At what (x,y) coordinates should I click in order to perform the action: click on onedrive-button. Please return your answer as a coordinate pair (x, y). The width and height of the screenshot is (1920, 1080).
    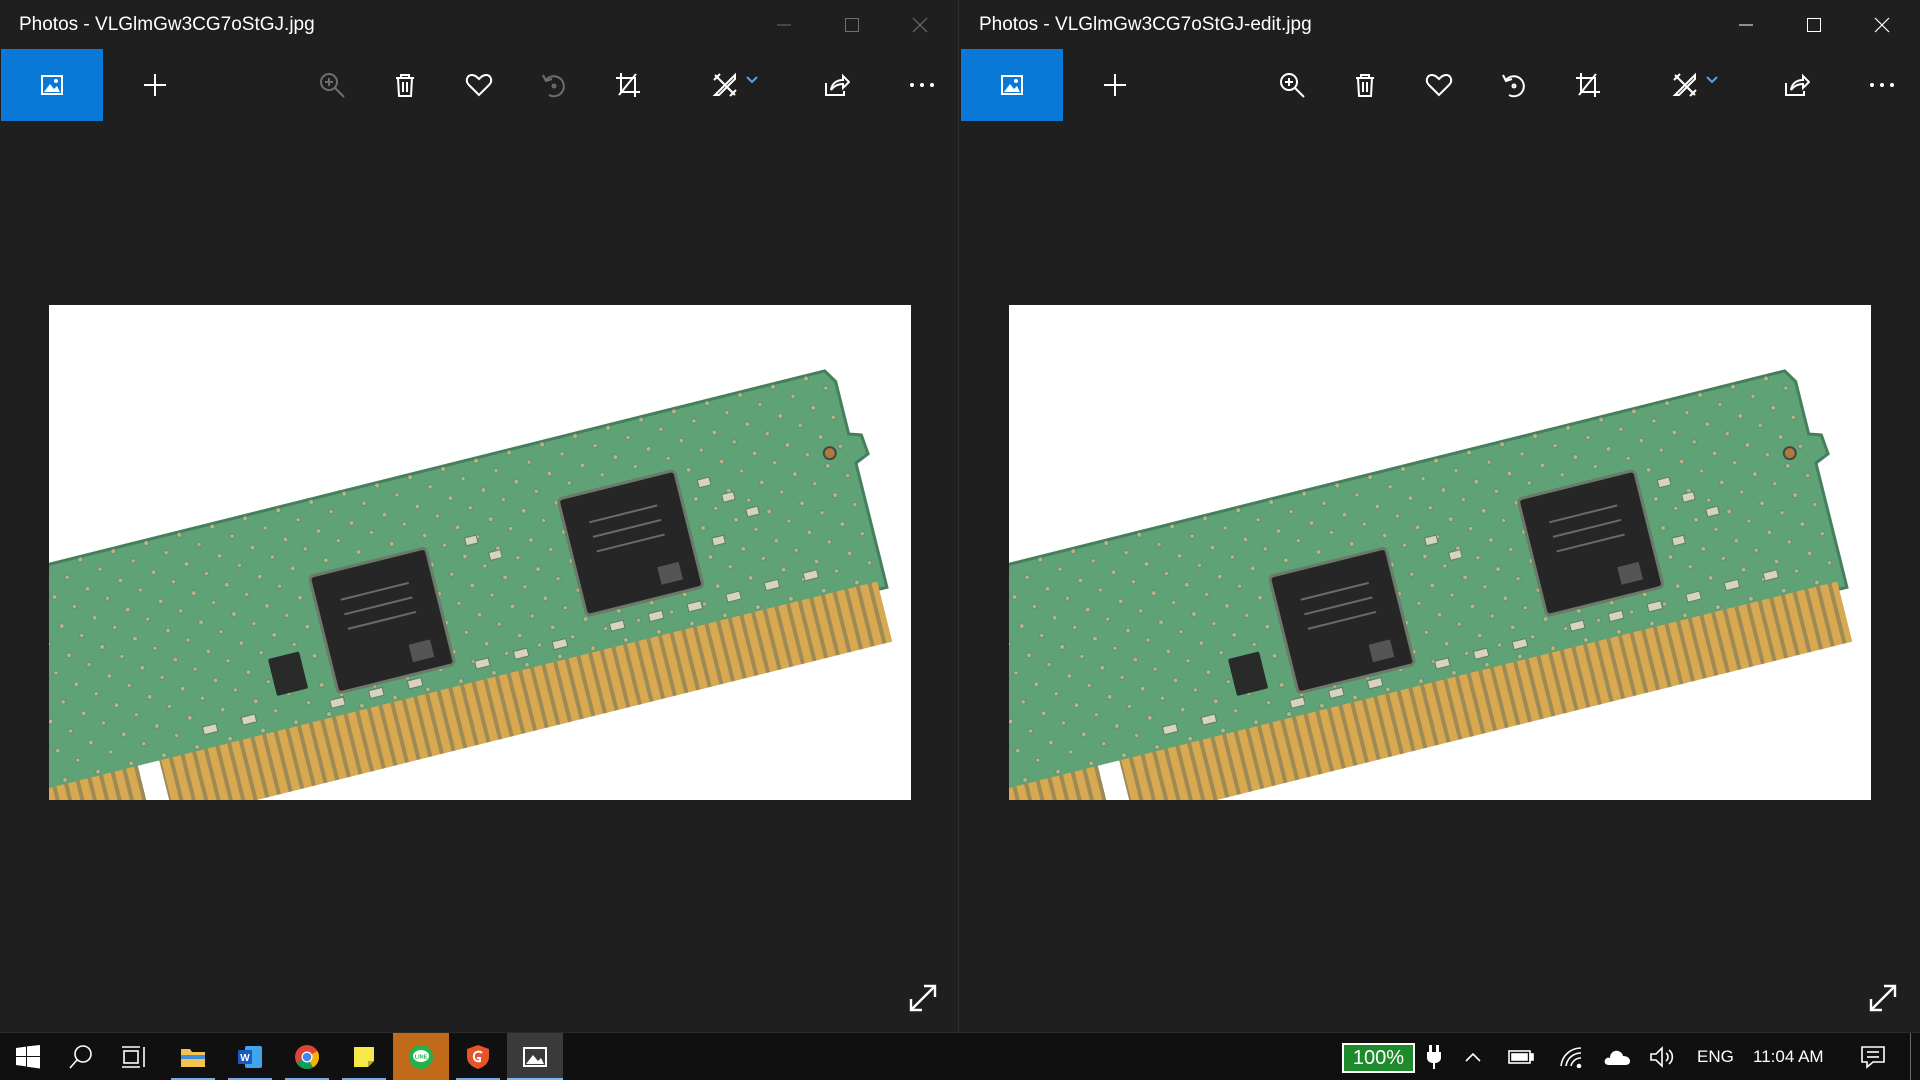
    Looking at the image, I should click on (1617, 1056).